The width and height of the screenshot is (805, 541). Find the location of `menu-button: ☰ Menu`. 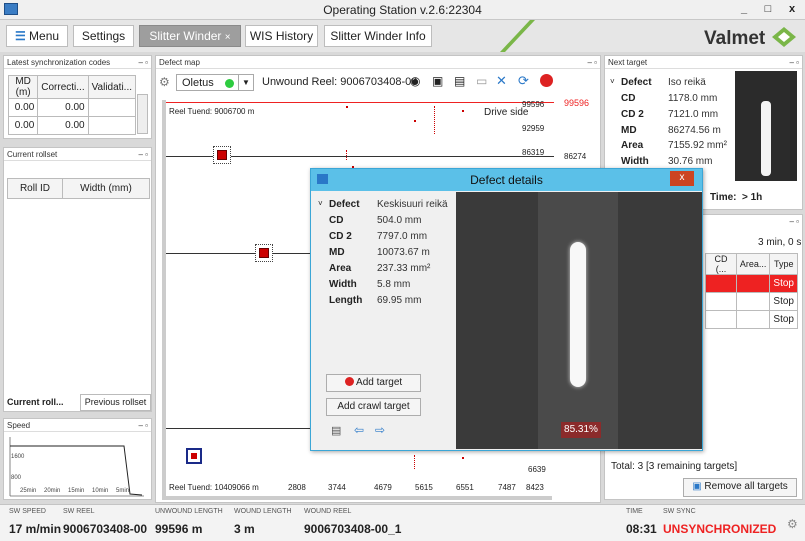

menu-button: ☰ Menu is located at coordinates (37, 36).